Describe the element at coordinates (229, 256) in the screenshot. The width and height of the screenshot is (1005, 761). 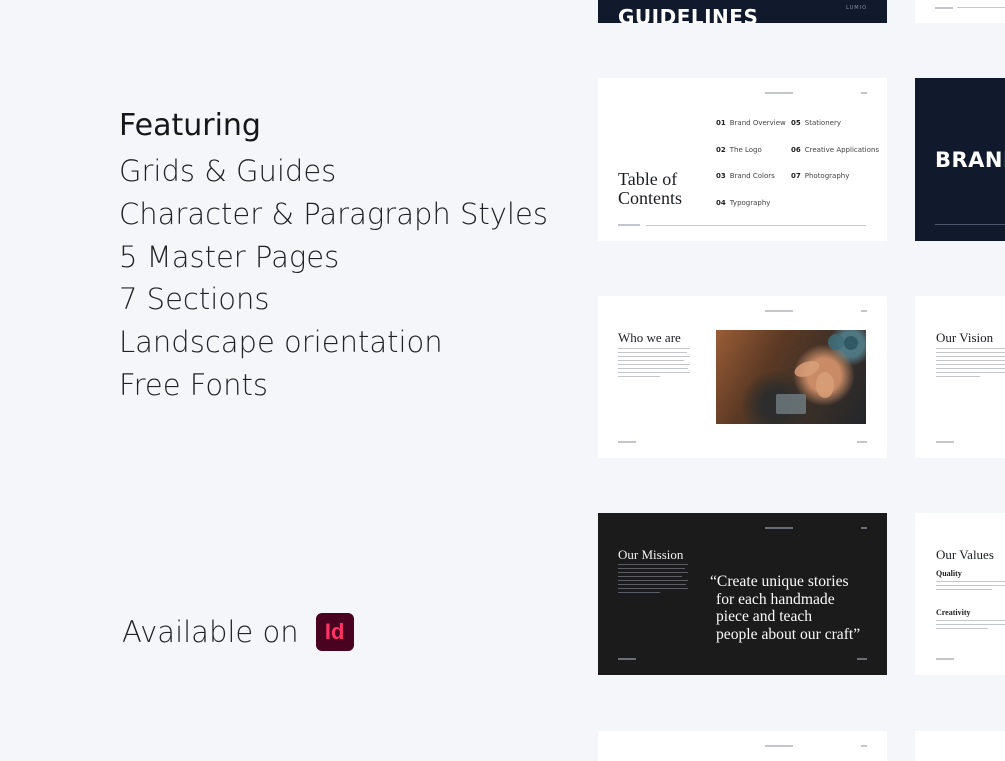
I see `feature-item: 5 Master Pages` at that location.